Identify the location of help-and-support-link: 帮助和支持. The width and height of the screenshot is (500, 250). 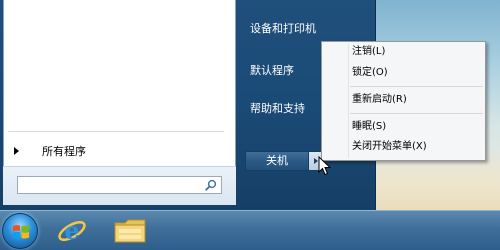
(277, 109).